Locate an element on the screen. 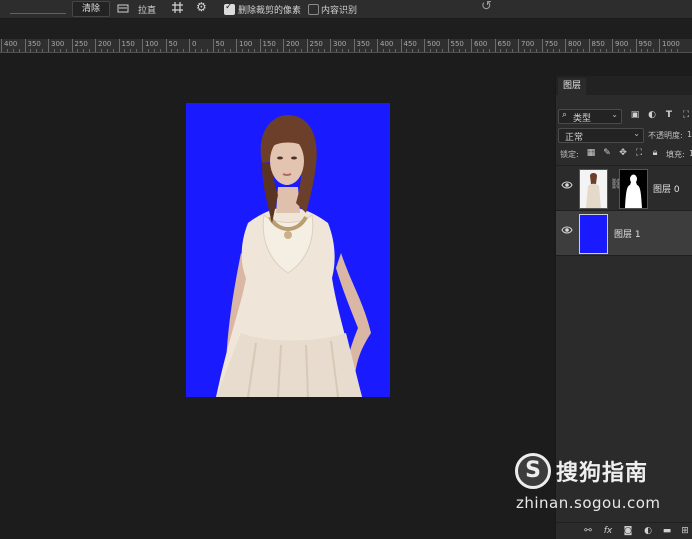 The height and width of the screenshot is (539, 692). ruler-tick: 200 is located at coordinates (291, 45).